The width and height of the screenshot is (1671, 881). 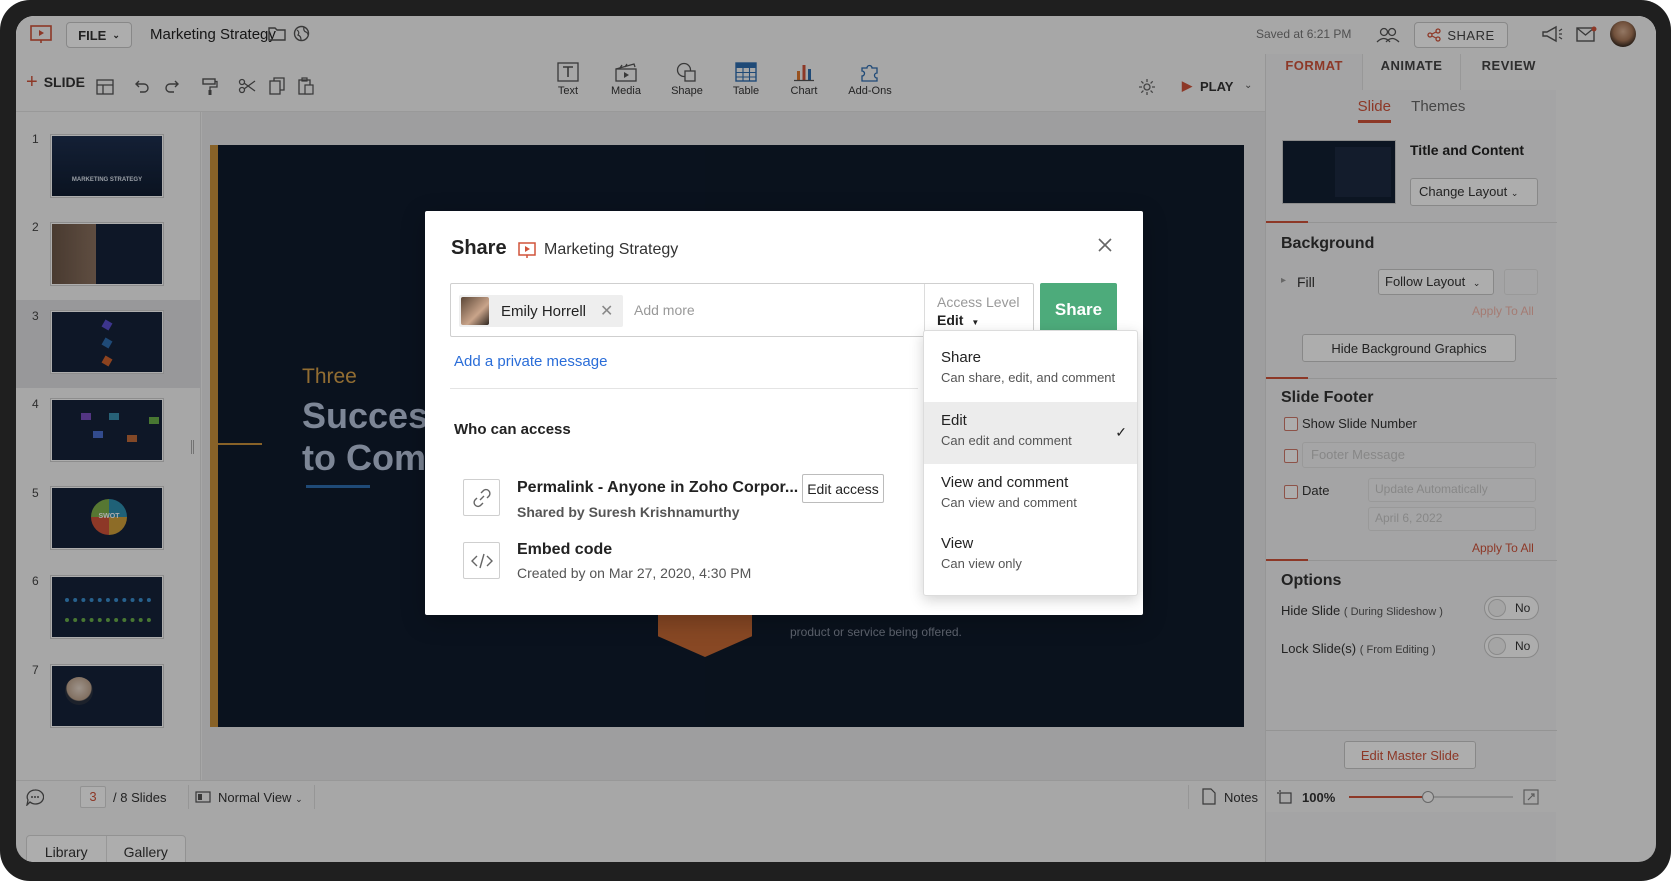 I want to click on option-label: Edit, so click(x=954, y=420).